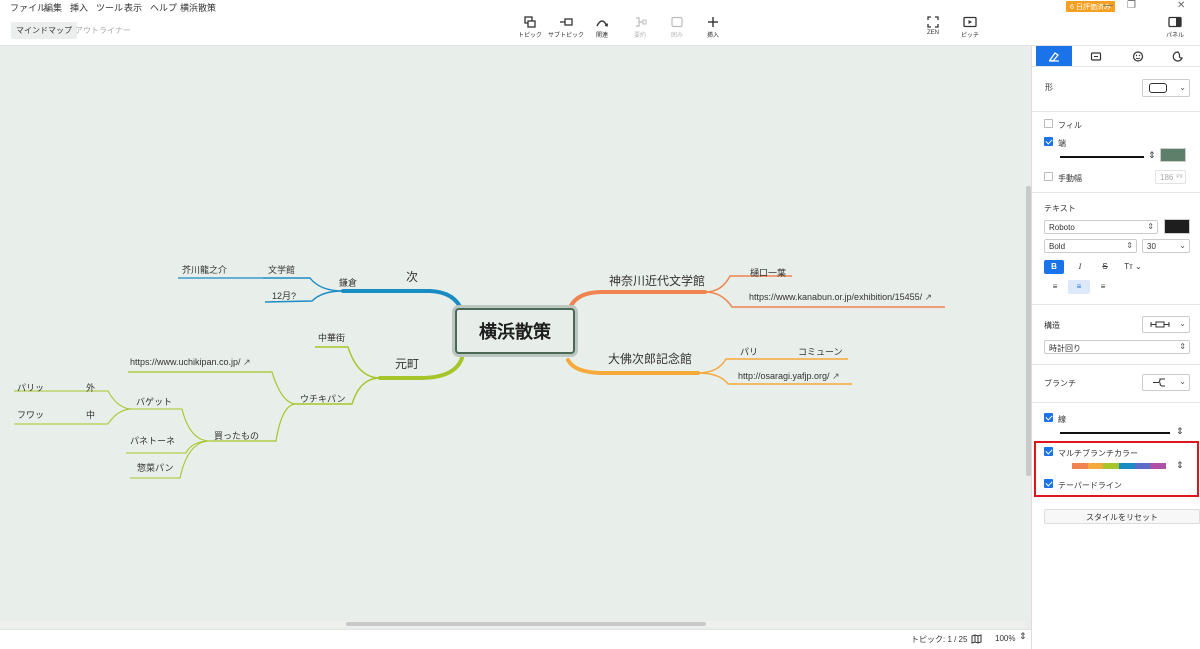 The image size is (1200, 649). I want to click on horizontal-scrollbar, so click(513, 624).